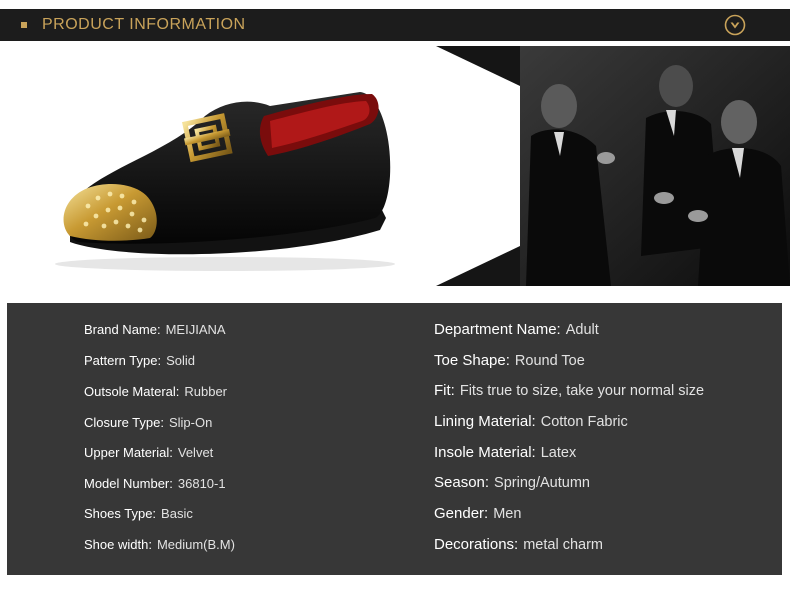  What do you see at coordinates (149, 452) in the screenshot?
I see `spec-upper-material: Upper Material: Velvet` at bounding box center [149, 452].